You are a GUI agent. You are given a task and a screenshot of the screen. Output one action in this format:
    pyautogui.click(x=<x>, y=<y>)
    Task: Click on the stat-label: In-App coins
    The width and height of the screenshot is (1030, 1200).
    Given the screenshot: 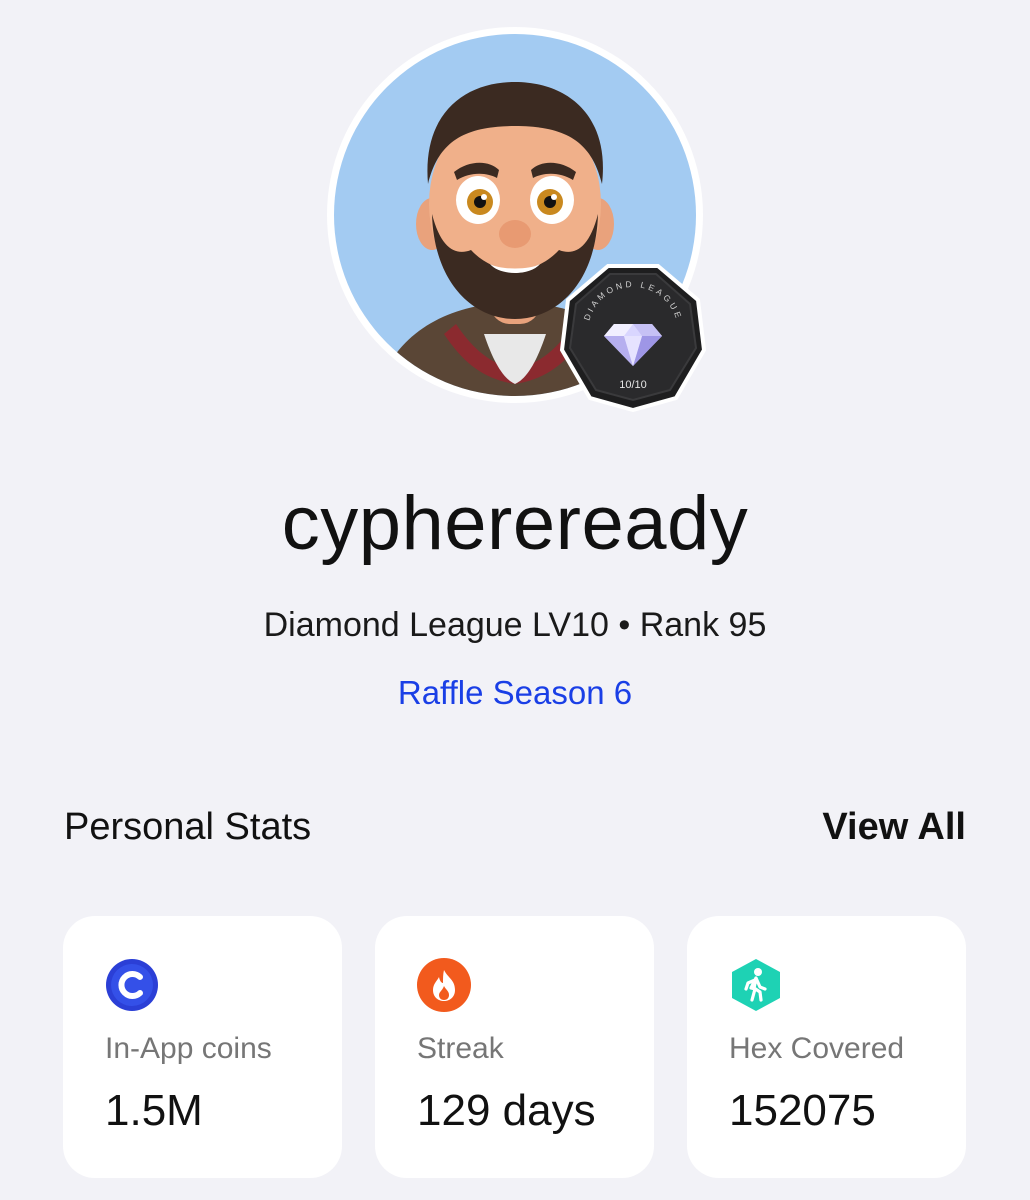 What is the action you would take?
    pyautogui.click(x=188, y=1048)
    